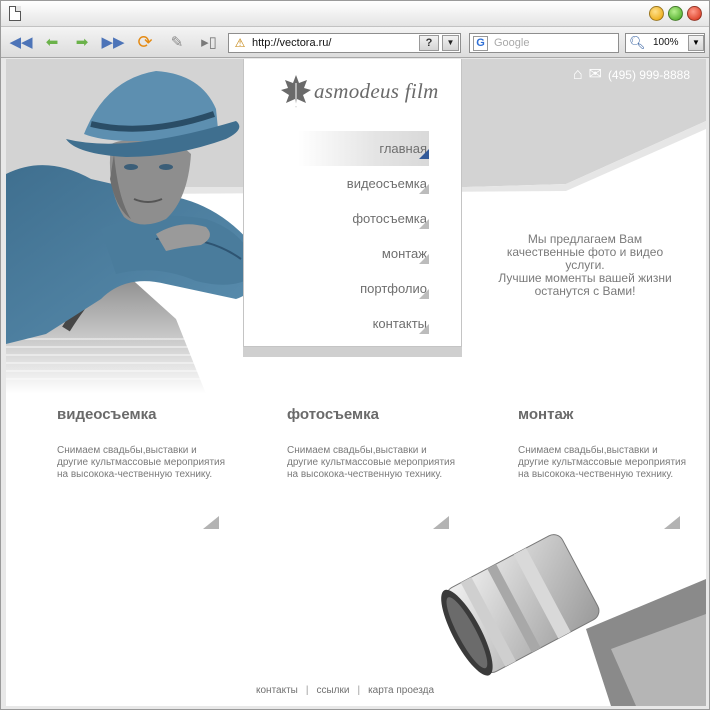 The image size is (710, 710). What do you see at coordinates (353, 288) in the screenshot?
I see `menu-item-portfolio: портфолио` at bounding box center [353, 288].